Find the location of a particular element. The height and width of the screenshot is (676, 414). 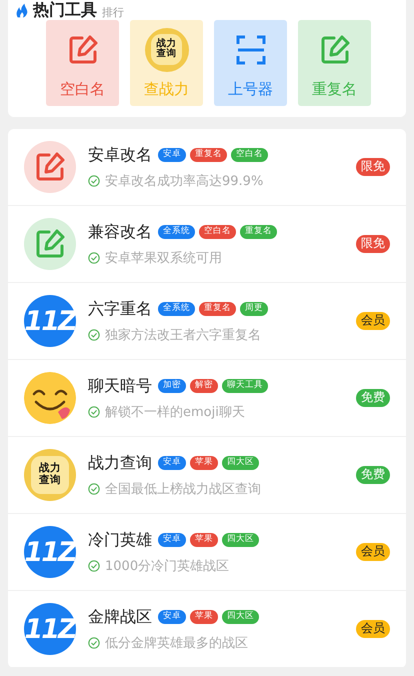

tool-row: 11Z 金牌战区 安卓 苹果 四大区 低分金牌英雄最多的战区 会员 is located at coordinates (207, 629).